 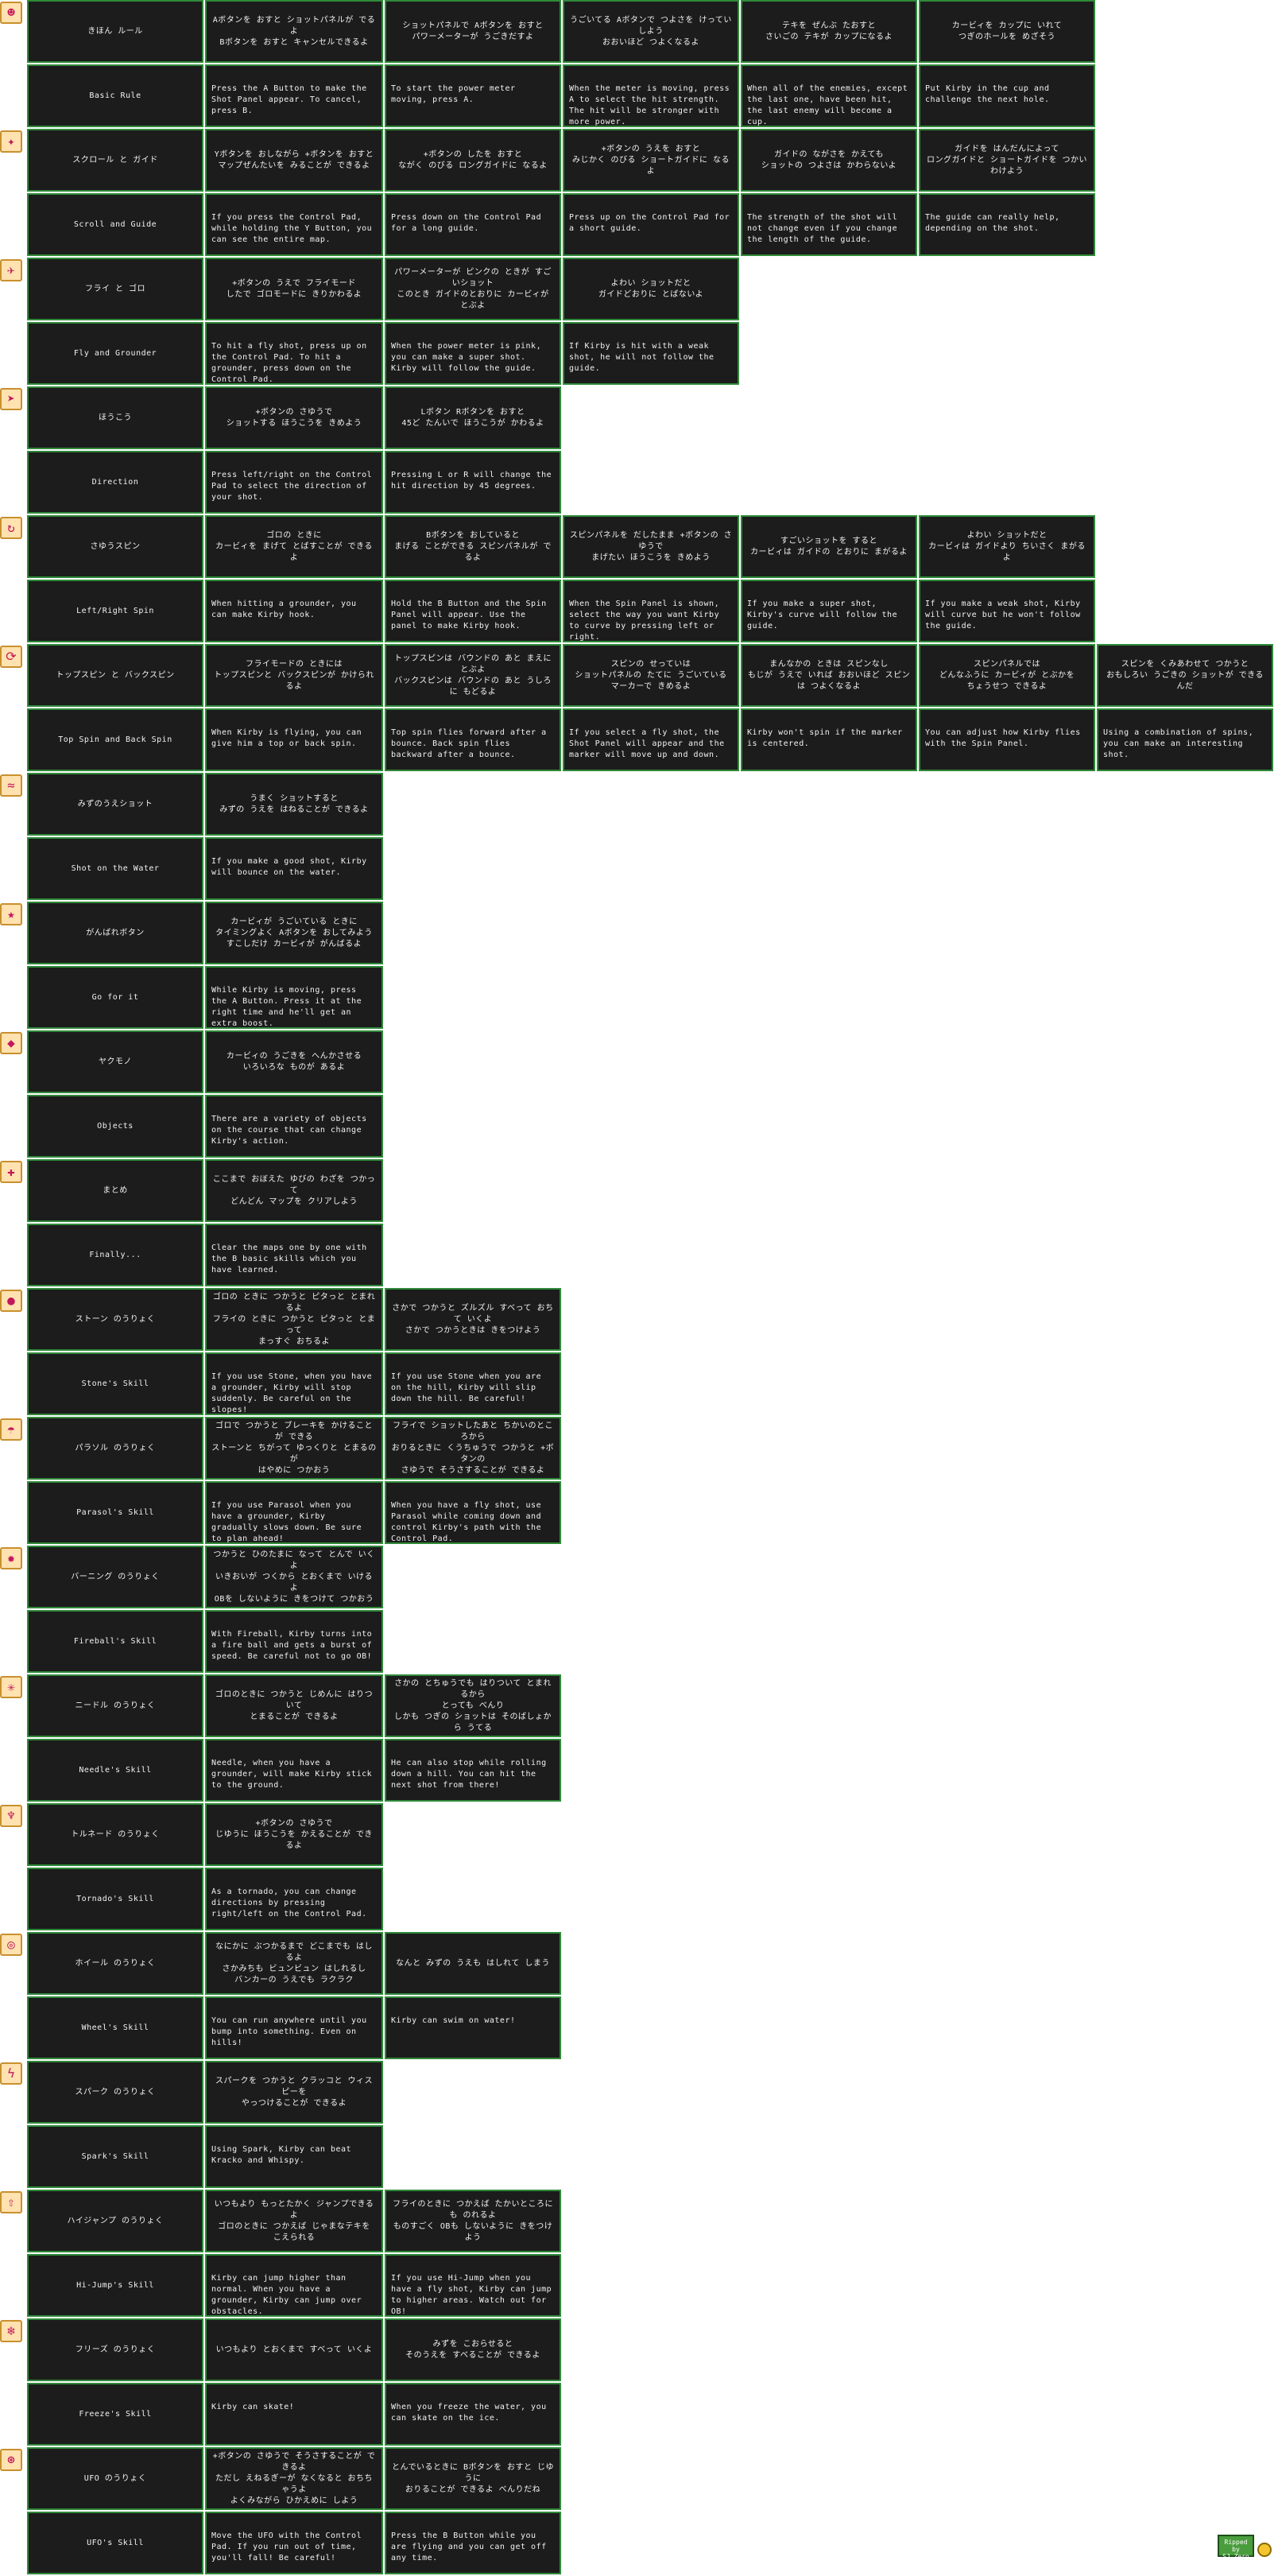 I want to click on section-title-jp: がんばれボタン, so click(x=115, y=933).